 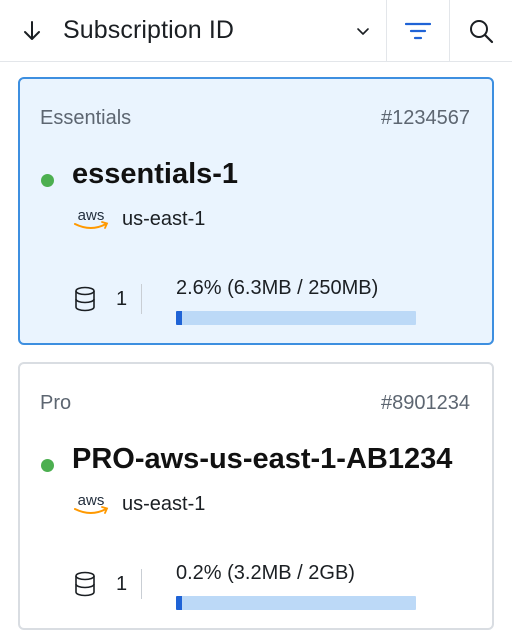 I want to click on memory-usage-text: 2.6% (6.3MB / 250MB), so click(x=277, y=288).